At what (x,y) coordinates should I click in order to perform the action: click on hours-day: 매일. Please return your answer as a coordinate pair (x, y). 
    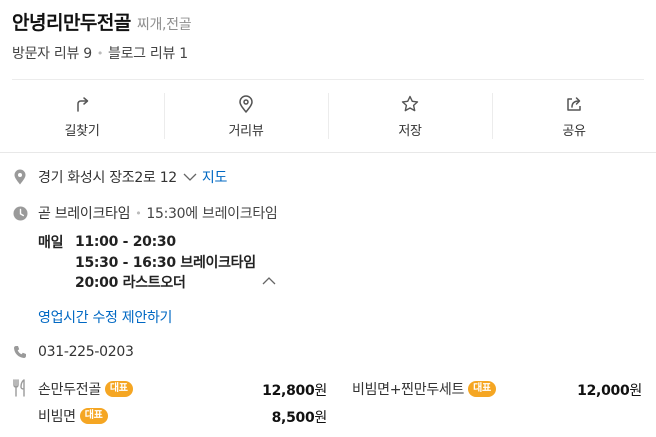
    Looking at the image, I should click on (51, 243).